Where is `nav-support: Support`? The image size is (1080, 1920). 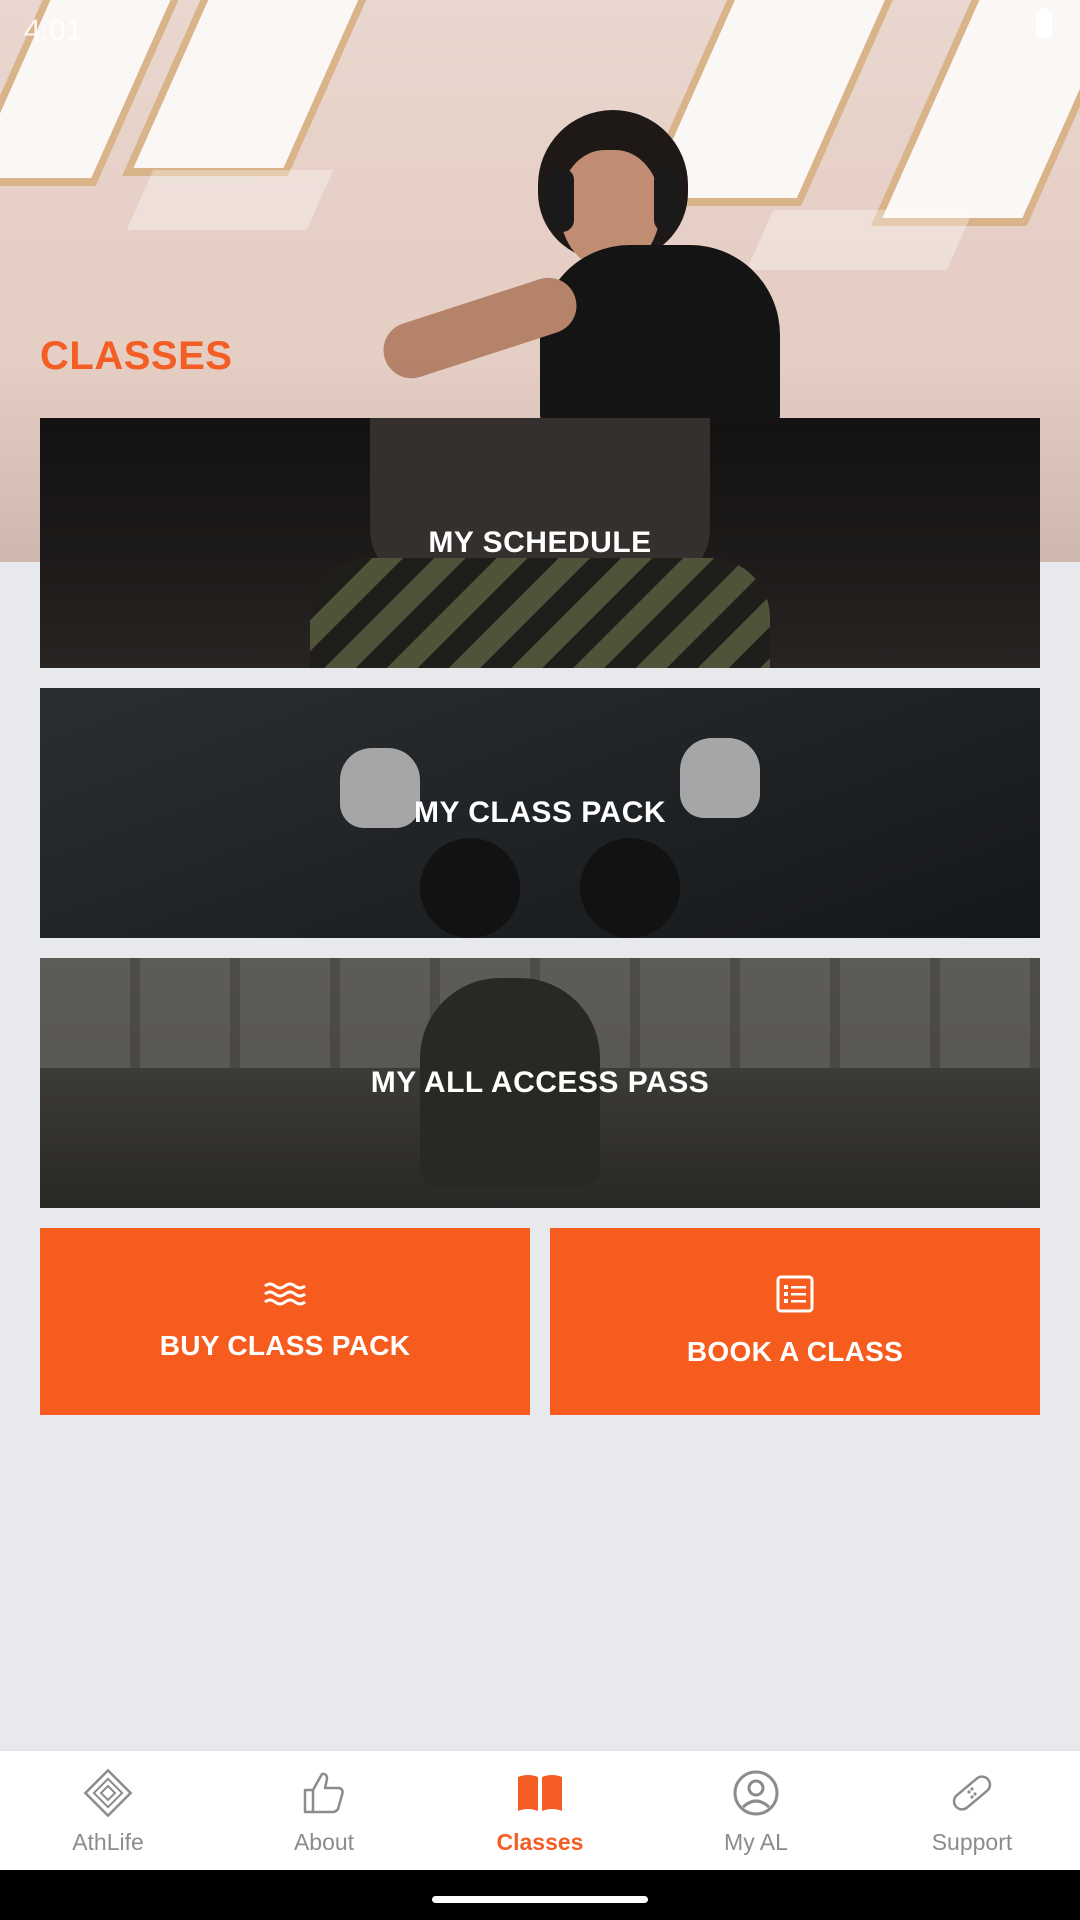 nav-support: Support is located at coordinates (972, 1811).